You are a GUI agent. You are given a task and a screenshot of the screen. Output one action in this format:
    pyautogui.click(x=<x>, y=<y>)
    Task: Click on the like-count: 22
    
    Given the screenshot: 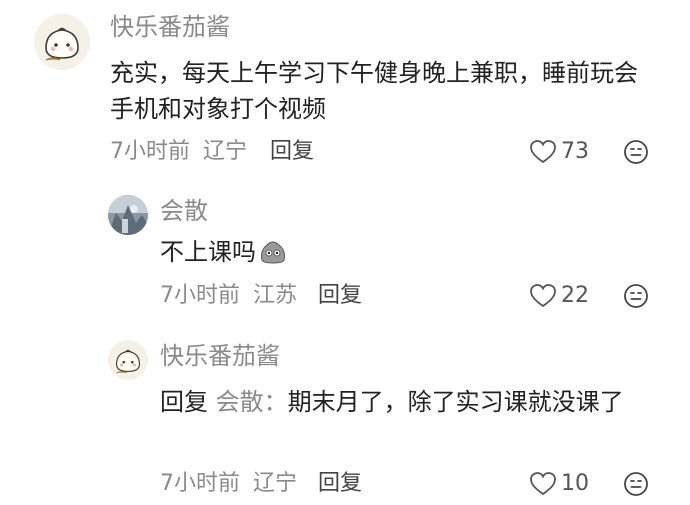 What is the action you would take?
    pyautogui.click(x=575, y=295)
    